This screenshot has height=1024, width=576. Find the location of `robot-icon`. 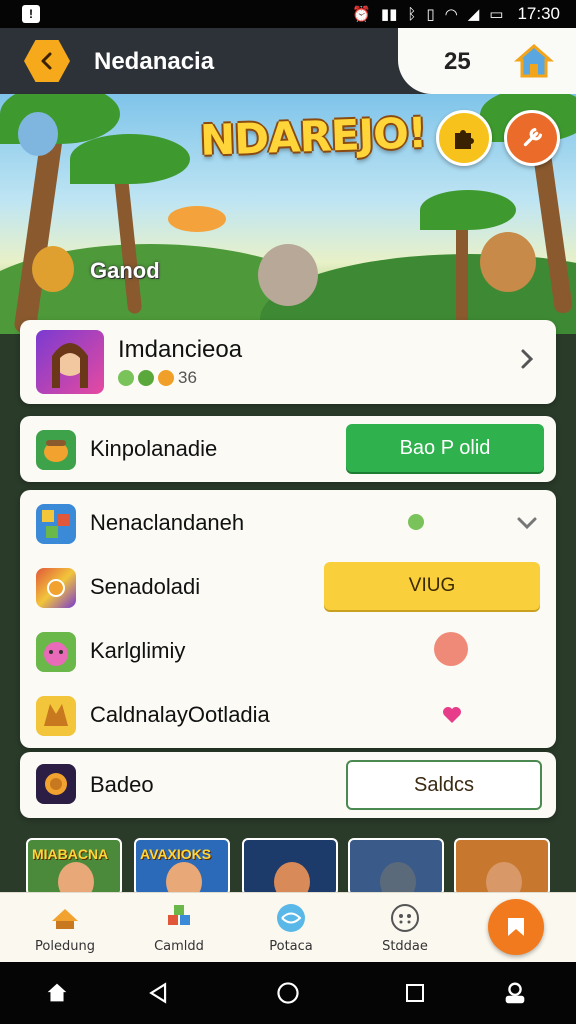

robot-icon is located at coordinates (515, 993).